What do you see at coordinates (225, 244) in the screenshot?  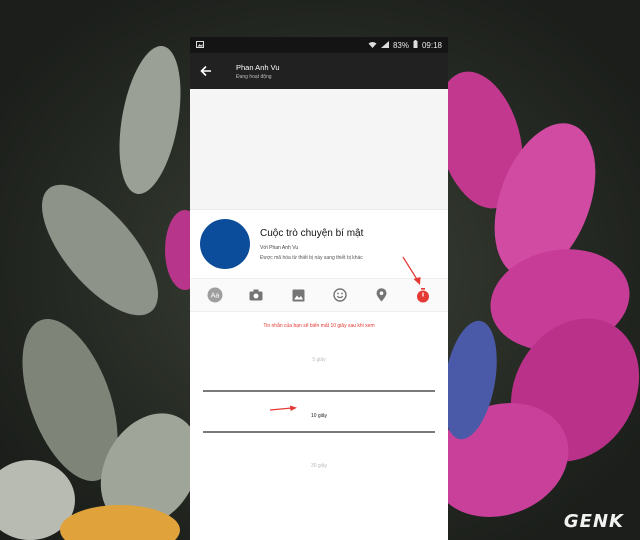 I see `avatar` at bounding box center [225, 244].